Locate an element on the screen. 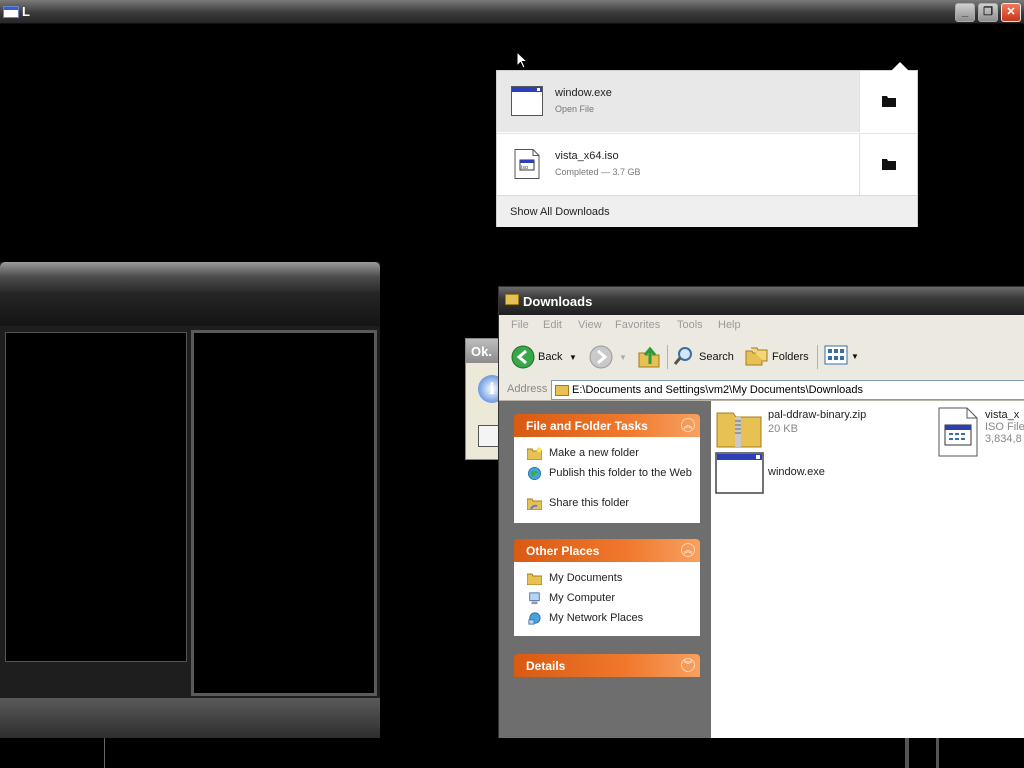 This screenshot has width=1024, height=768. menu-bar: File Edit View Favorites Tools Help is located at coordinates (761, 325).